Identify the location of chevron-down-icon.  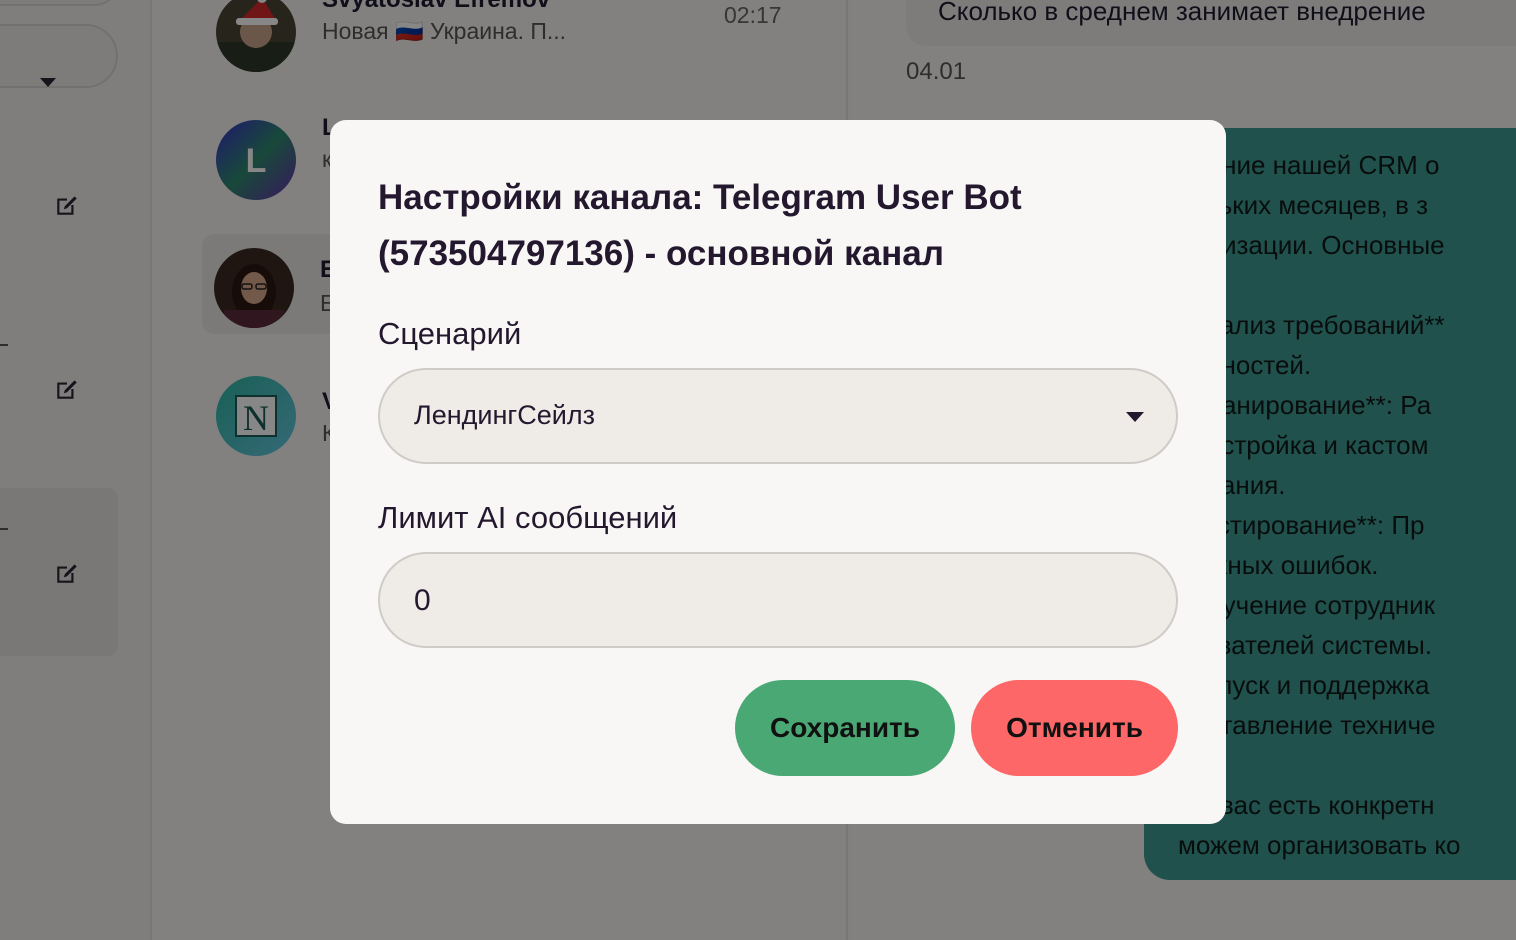
(1135, 417).